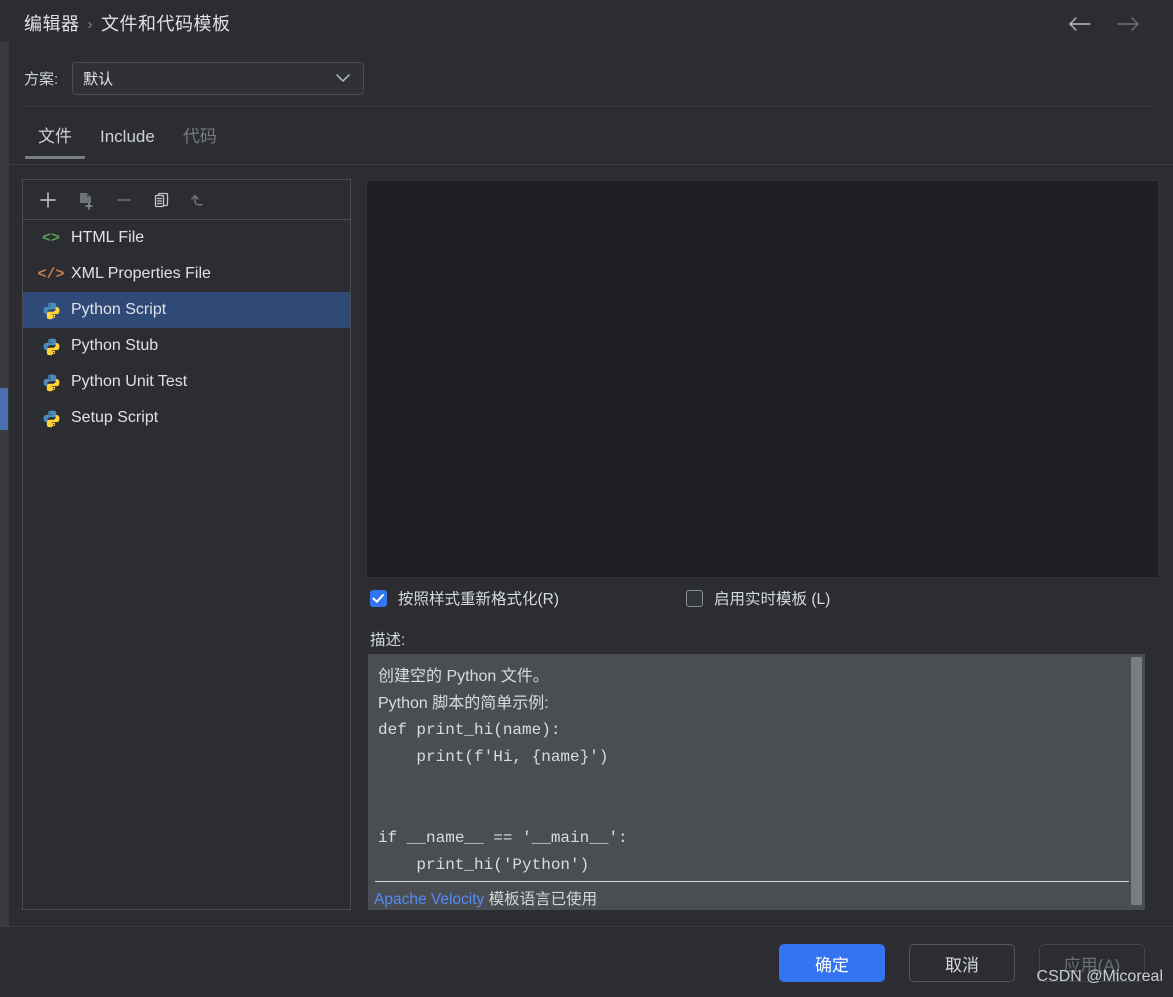  Describe the element at coordinates (388, 640) in the screenshot. I see `description-label: 描述:` at that location.